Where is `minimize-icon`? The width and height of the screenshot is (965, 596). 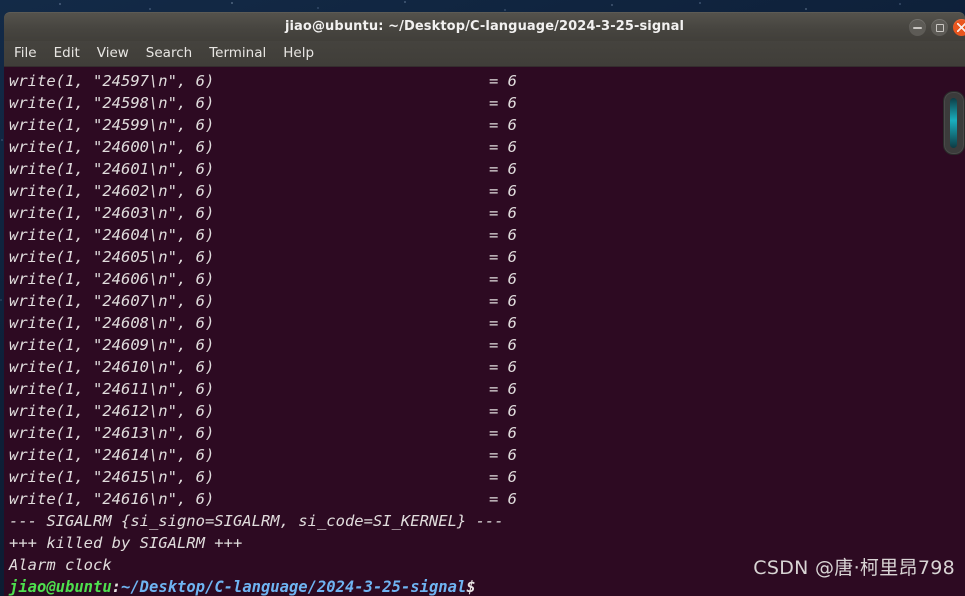 minimize-icon is located at coordinates (917, 27).